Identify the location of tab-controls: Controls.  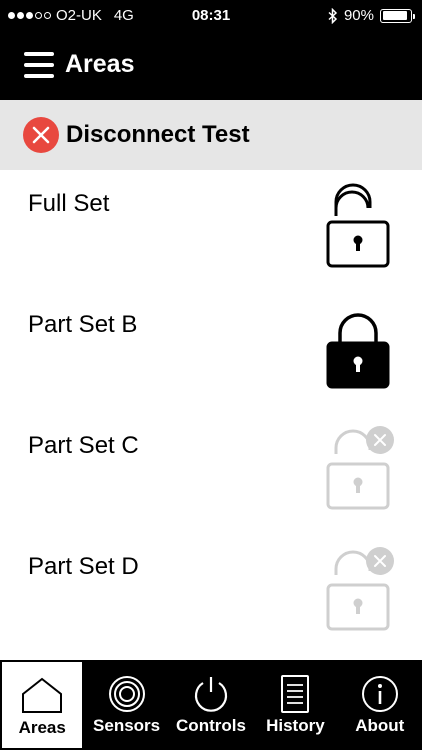
(211, 705).